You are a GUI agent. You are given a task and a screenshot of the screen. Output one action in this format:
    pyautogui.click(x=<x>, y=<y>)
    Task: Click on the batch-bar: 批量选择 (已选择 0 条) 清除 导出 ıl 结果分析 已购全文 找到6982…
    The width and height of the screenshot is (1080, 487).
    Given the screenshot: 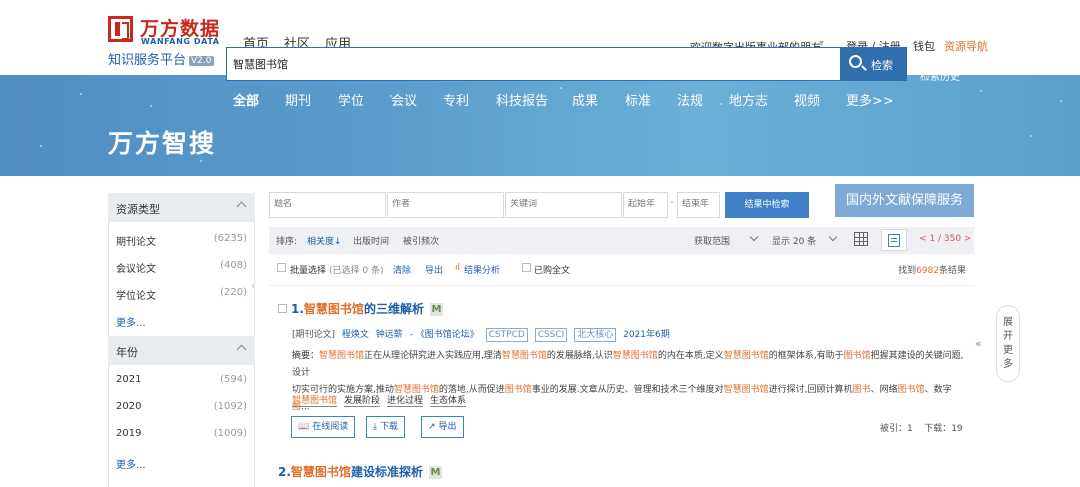 What is the action you would take?
    pyautogui.click(x=621, y=268)
    